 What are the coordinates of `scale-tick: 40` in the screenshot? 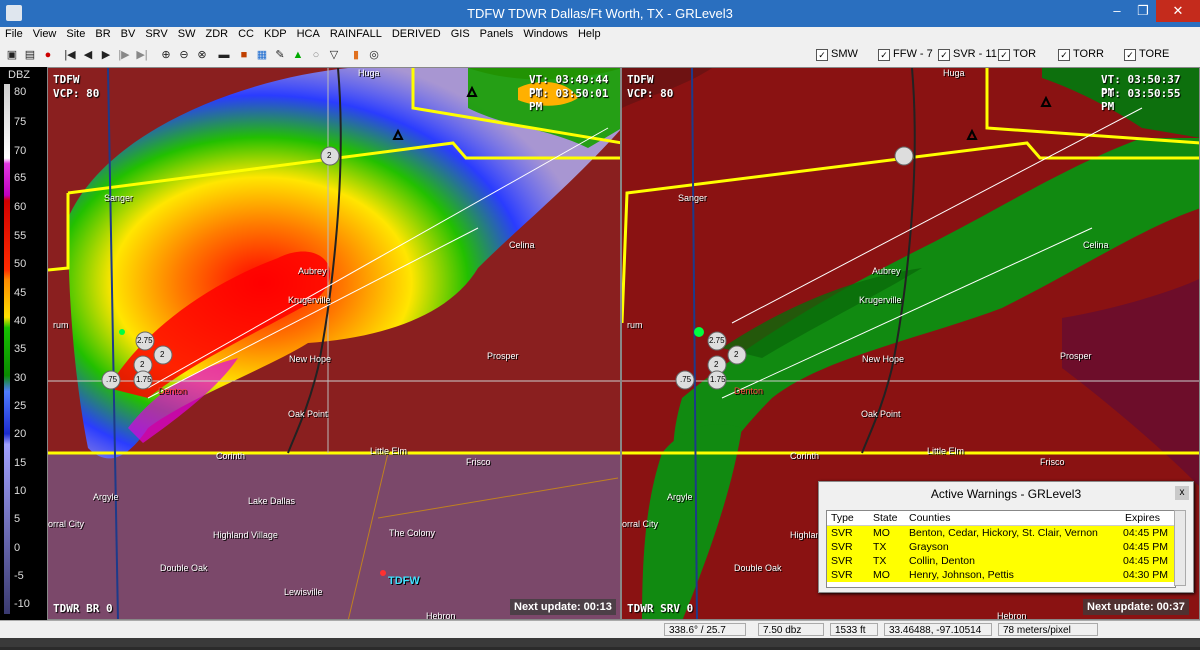 It's located at (20, 321).